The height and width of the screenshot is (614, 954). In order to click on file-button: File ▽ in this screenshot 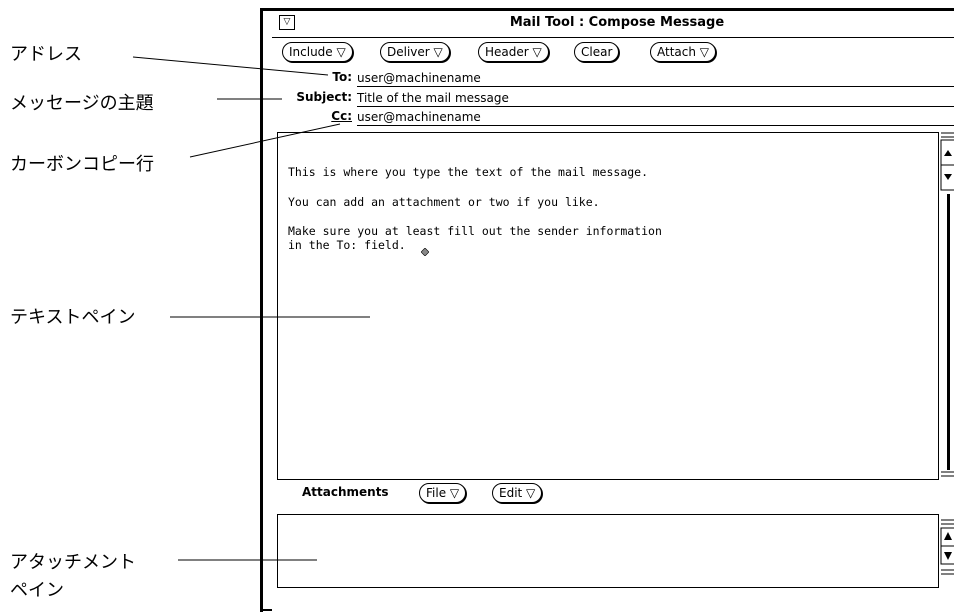, I will do `click(443, 493)`.